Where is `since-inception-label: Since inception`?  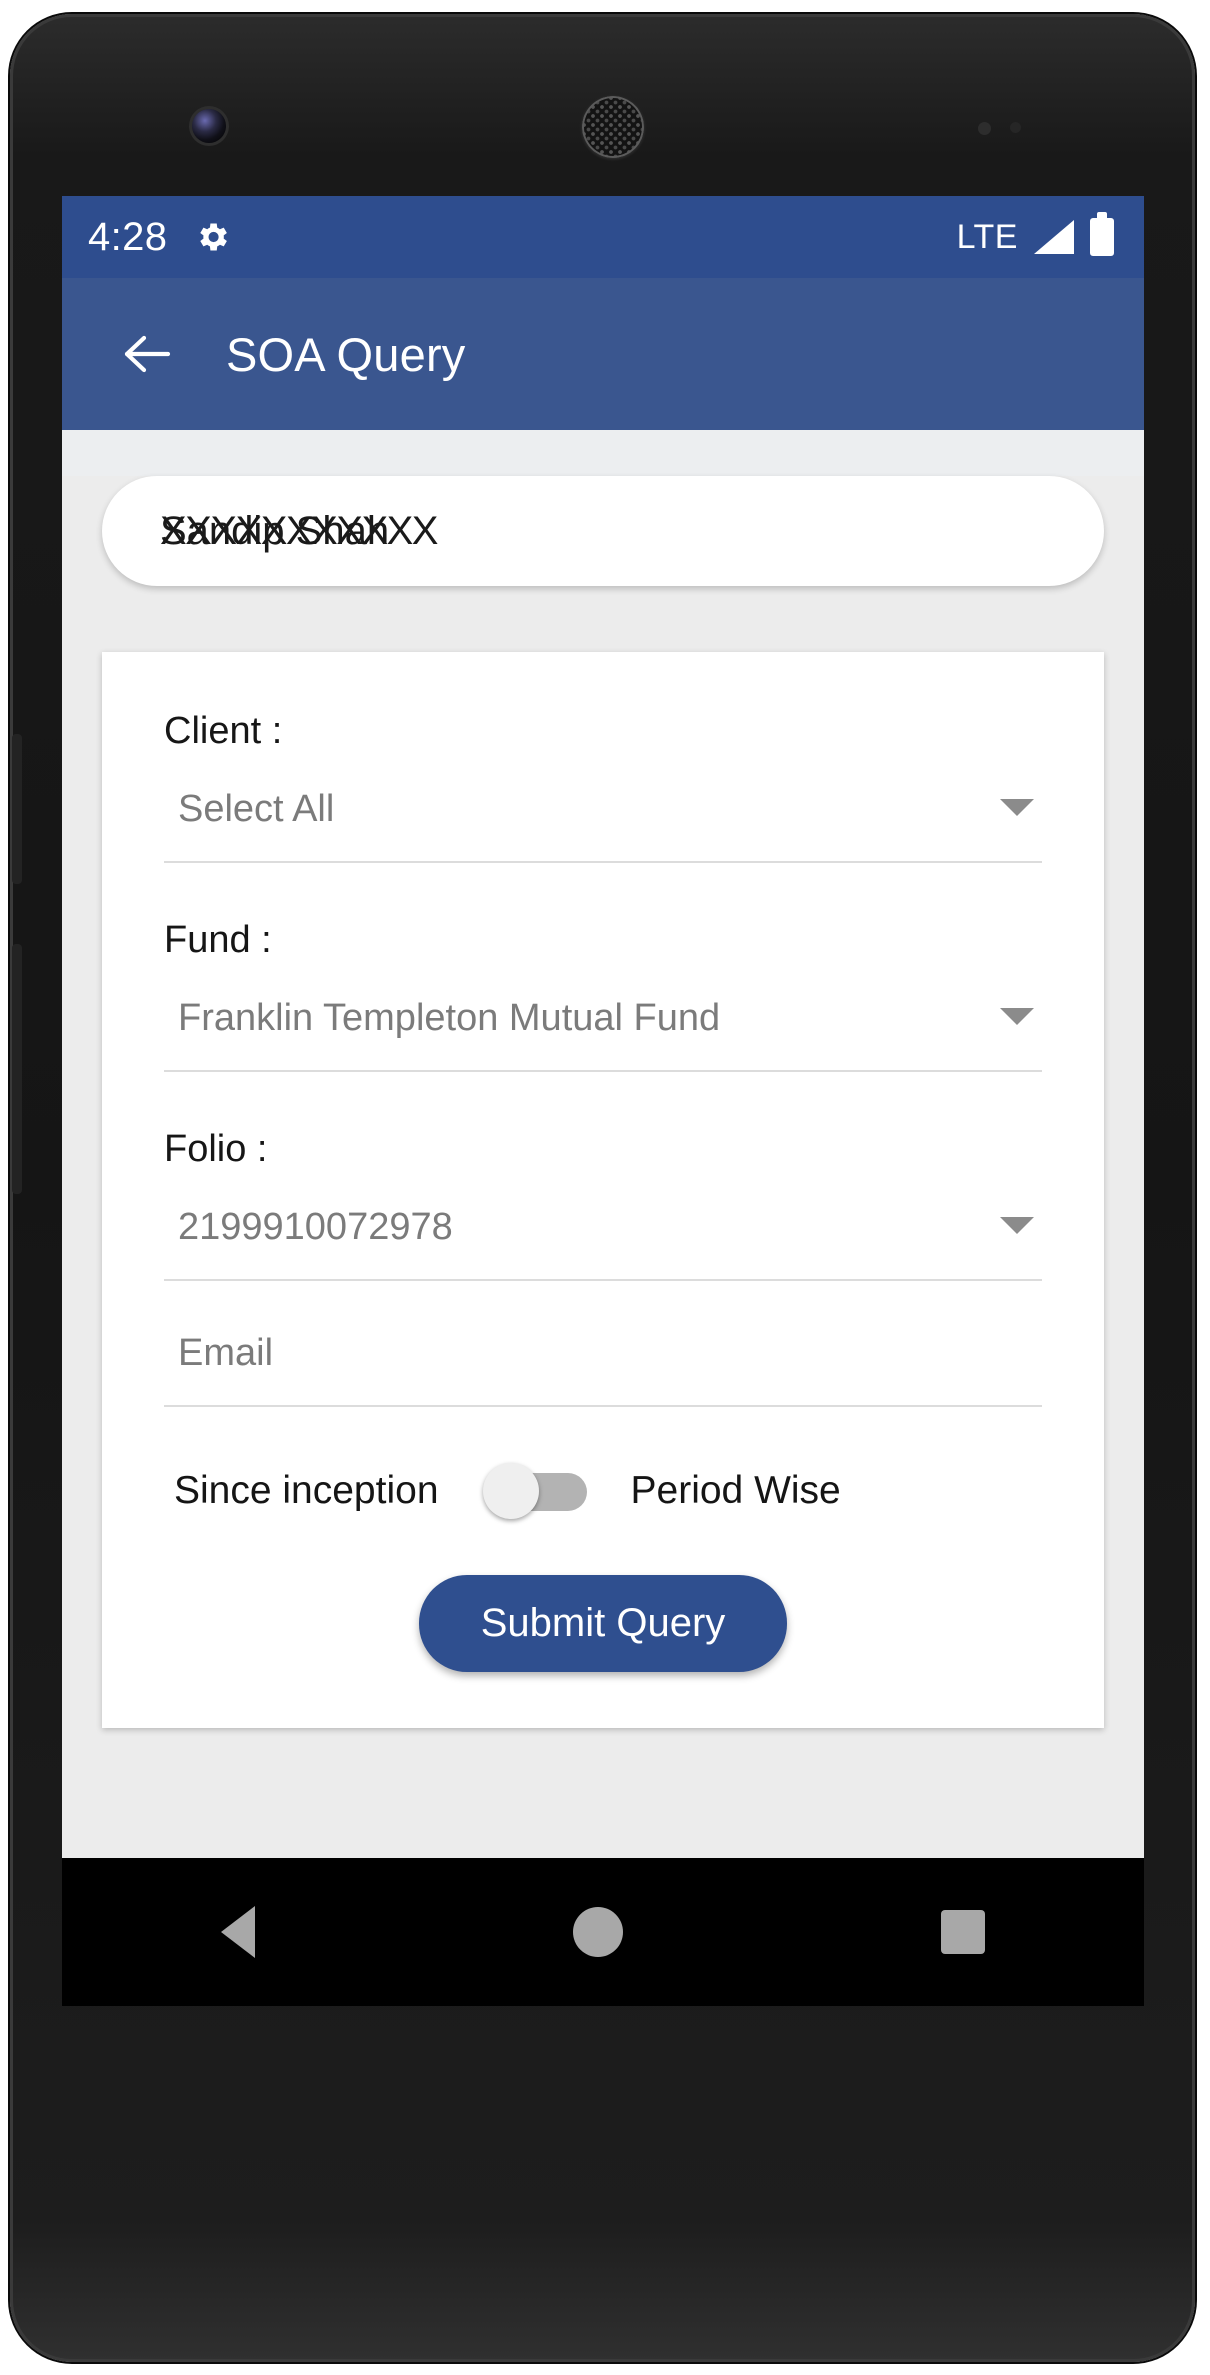 since-inception-label: Since inception is located at coordinates (306, 1490).